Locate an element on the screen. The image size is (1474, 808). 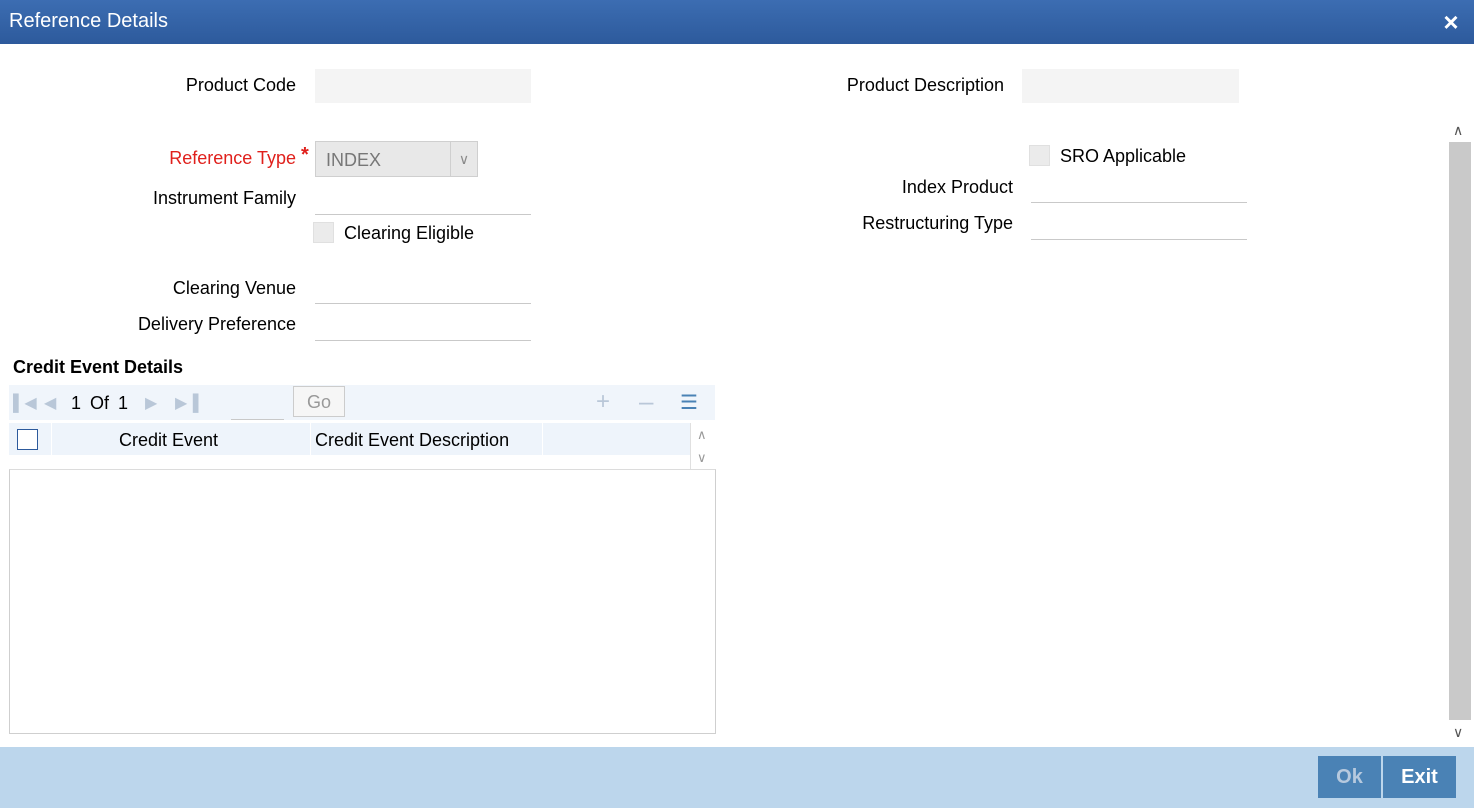
footer-bar: Ok Exit is located at coordinates (737, 777).